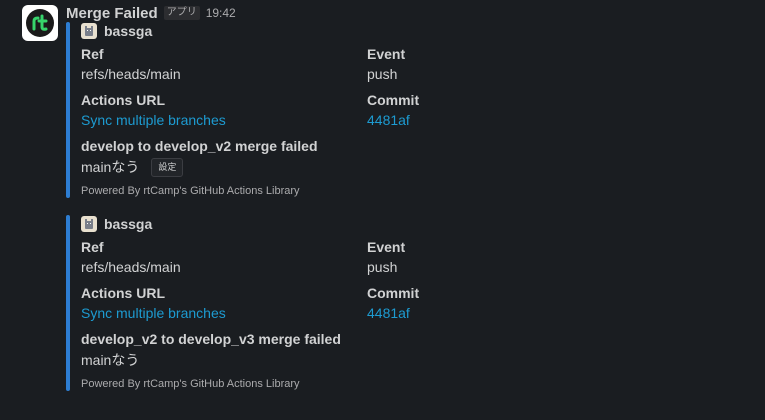 This screenshot has width=765, height=420. I want to click on sender-name: Merge Failed, so click(112, 13).